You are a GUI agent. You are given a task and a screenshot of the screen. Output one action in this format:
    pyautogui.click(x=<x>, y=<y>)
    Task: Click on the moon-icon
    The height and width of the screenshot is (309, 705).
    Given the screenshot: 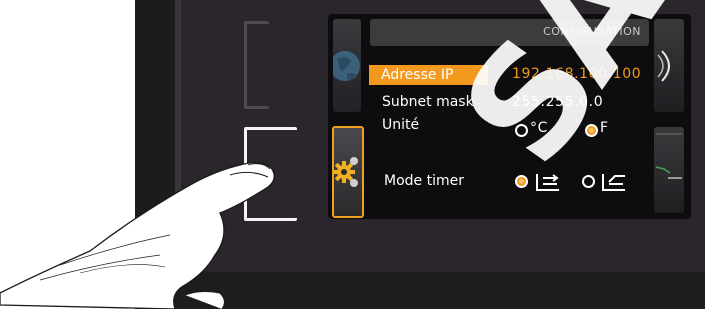 What is the action you would take?
    pyautogui.click(x=663, y=66)
    